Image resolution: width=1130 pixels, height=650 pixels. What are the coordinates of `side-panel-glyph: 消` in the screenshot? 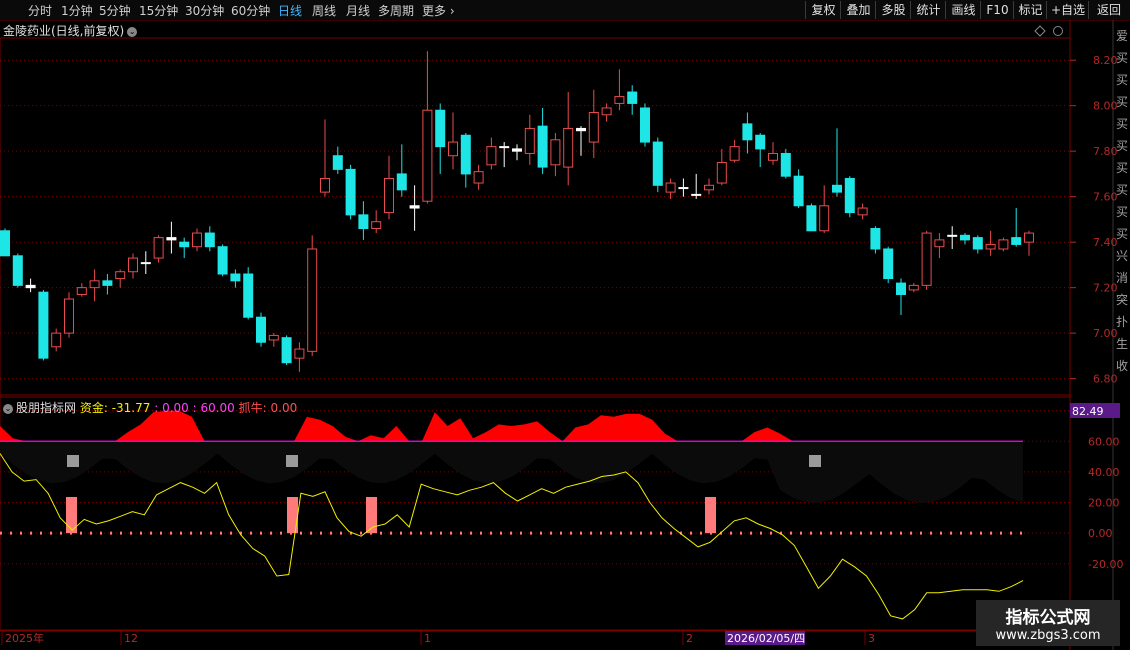 It's located at (1122, 278).